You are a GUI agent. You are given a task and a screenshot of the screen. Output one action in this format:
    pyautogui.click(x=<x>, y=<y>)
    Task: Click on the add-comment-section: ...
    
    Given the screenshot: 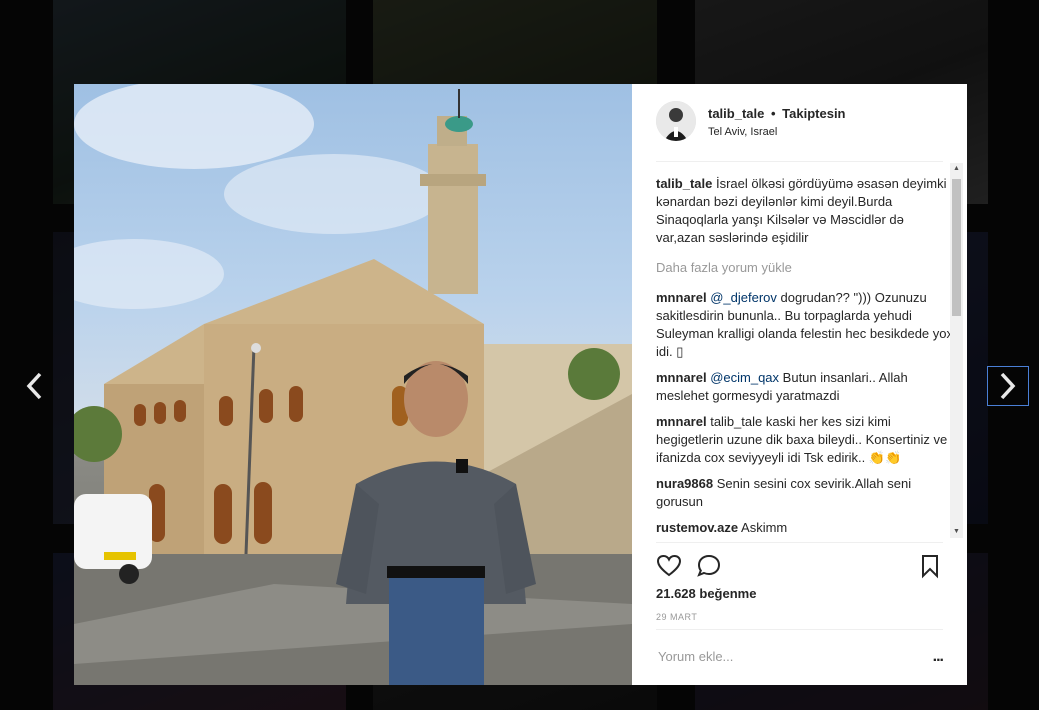 What is the action you would take?
    pyautogui.click(x=800, y=657)
    